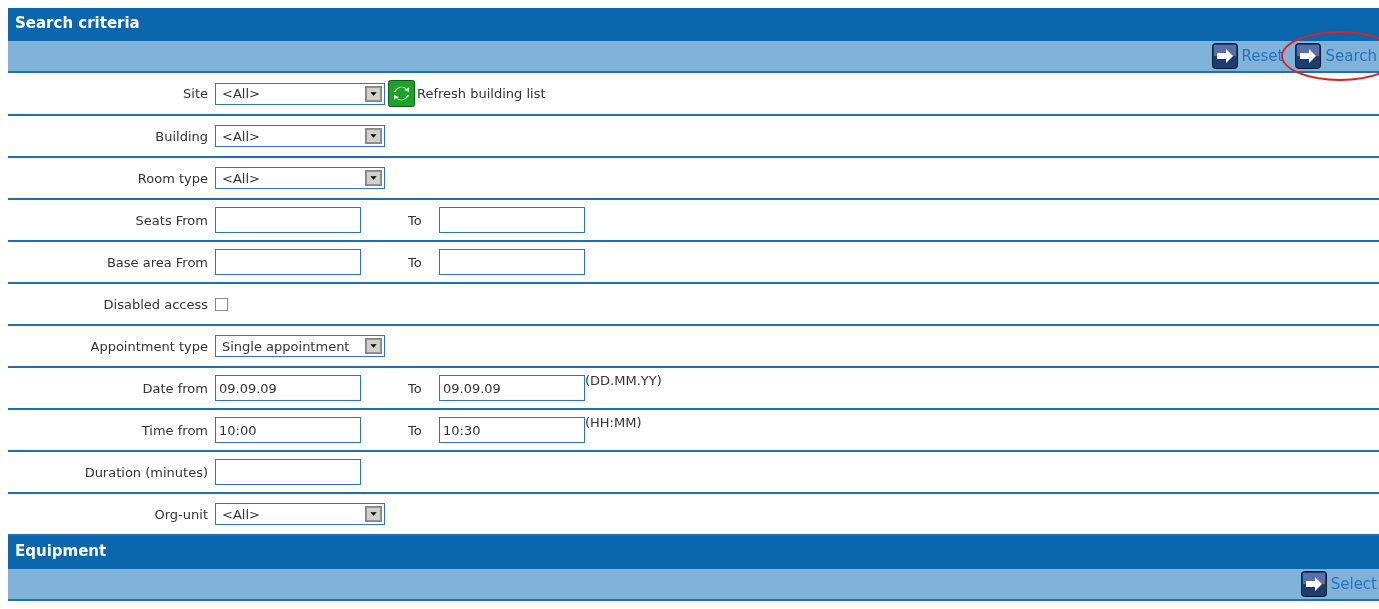 The height and width of the screenshot is (609, 1379). What do you see at coordinates (300, 346) in the screenshot?
I see `dropdown: Single appointment` at bounding box center [300, 346].